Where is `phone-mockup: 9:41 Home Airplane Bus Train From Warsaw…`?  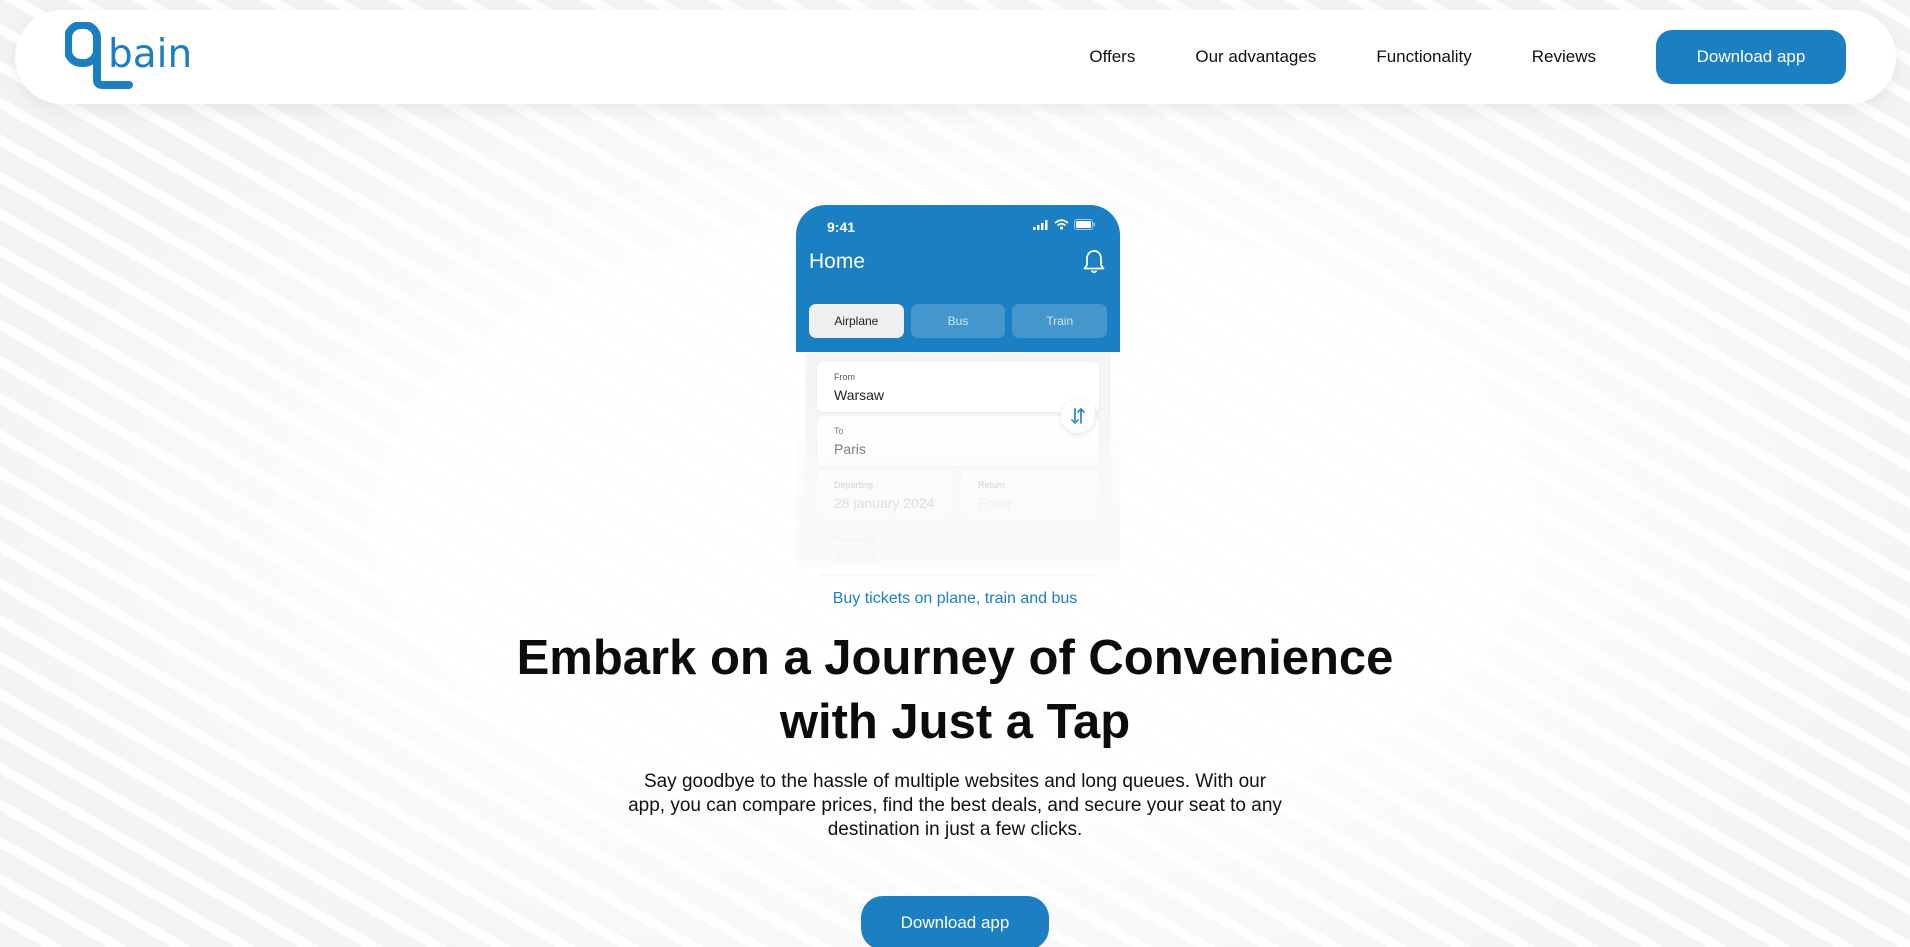 phone-mockup: 9:41 Home Airplane Bus Train From Warsaw… is located at coordinates (958, 389).